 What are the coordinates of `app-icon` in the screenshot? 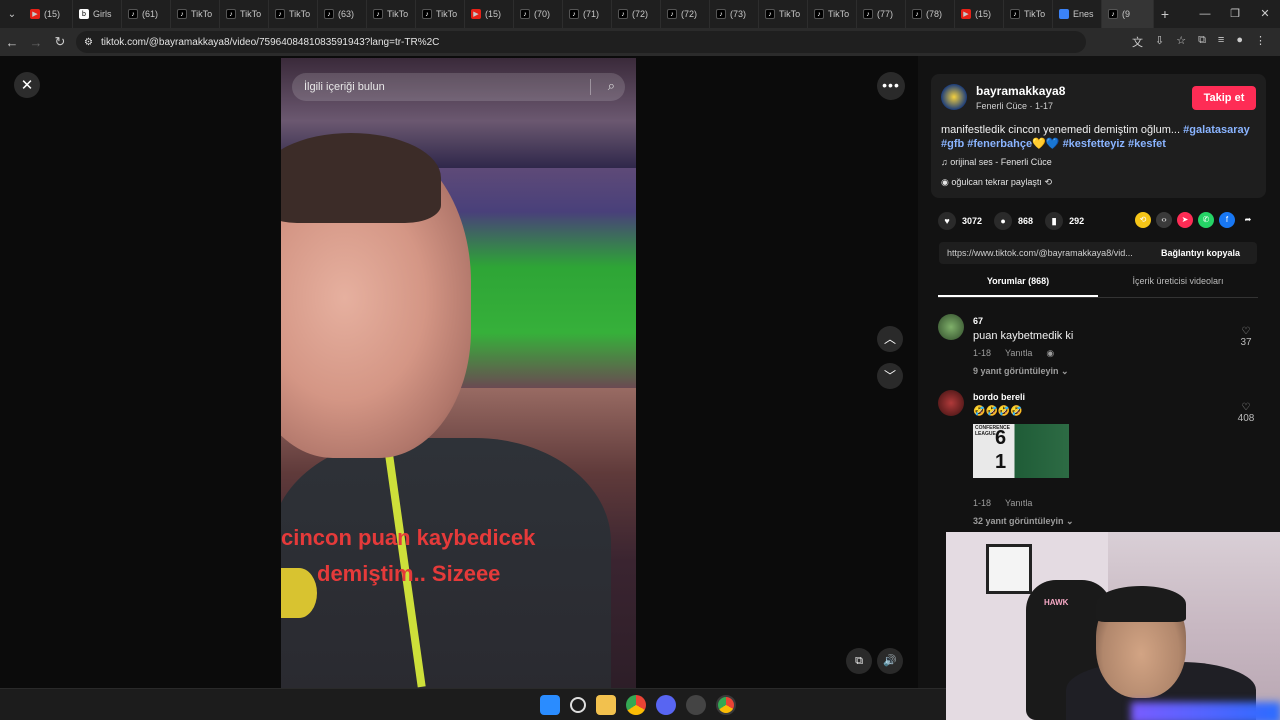 It's located at (696, 705).